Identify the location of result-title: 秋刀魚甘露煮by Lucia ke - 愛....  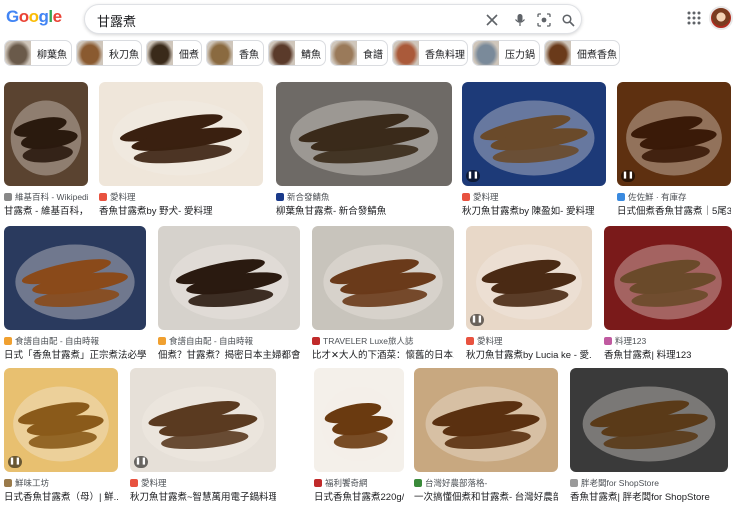
(529, 354).